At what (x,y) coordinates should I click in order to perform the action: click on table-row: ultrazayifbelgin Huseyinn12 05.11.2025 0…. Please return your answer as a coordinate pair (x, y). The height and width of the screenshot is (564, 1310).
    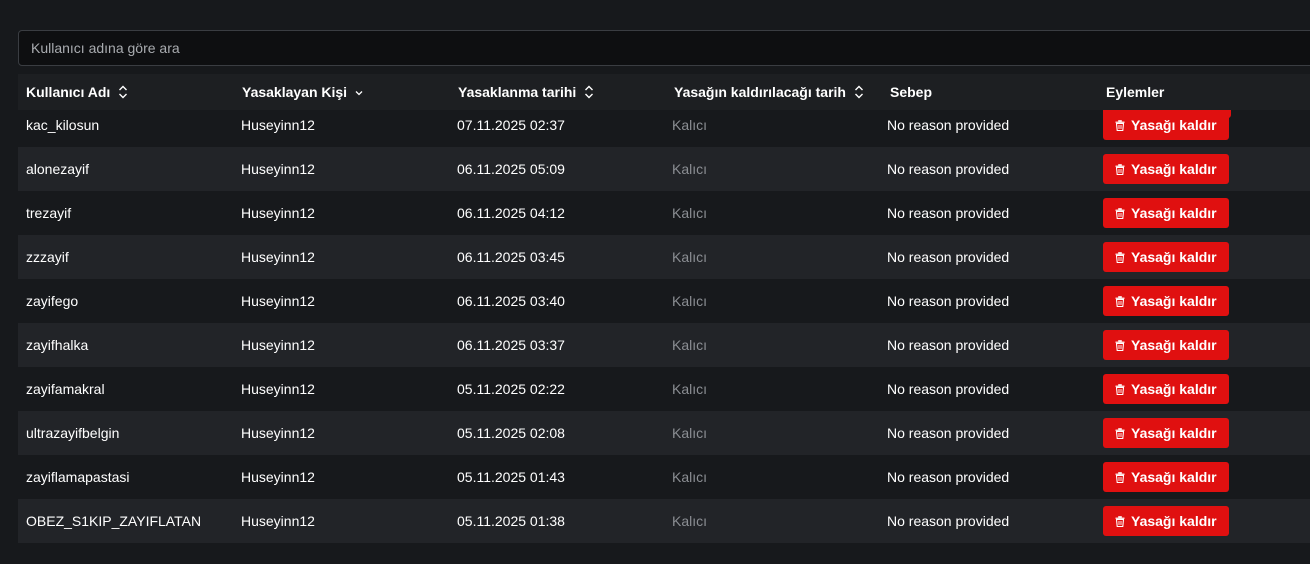
    Looking at the image, I should click on (664, 433).